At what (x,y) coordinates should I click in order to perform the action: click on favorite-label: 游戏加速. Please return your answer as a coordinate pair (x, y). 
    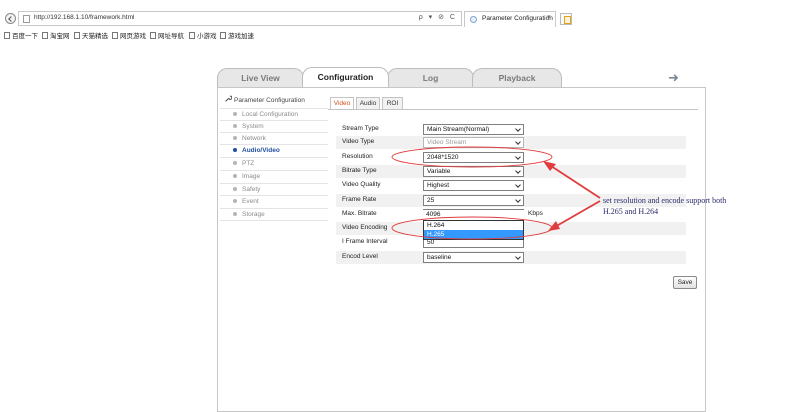
    Looking at the image, I should click on (241, 36).